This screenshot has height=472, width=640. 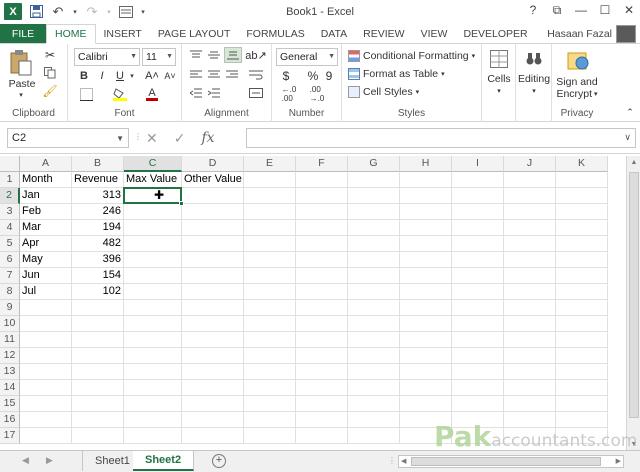 What do you see at coordinates (426, 356) in the screenshot?
I see `cell-h12` at bounding box center [426, 356].